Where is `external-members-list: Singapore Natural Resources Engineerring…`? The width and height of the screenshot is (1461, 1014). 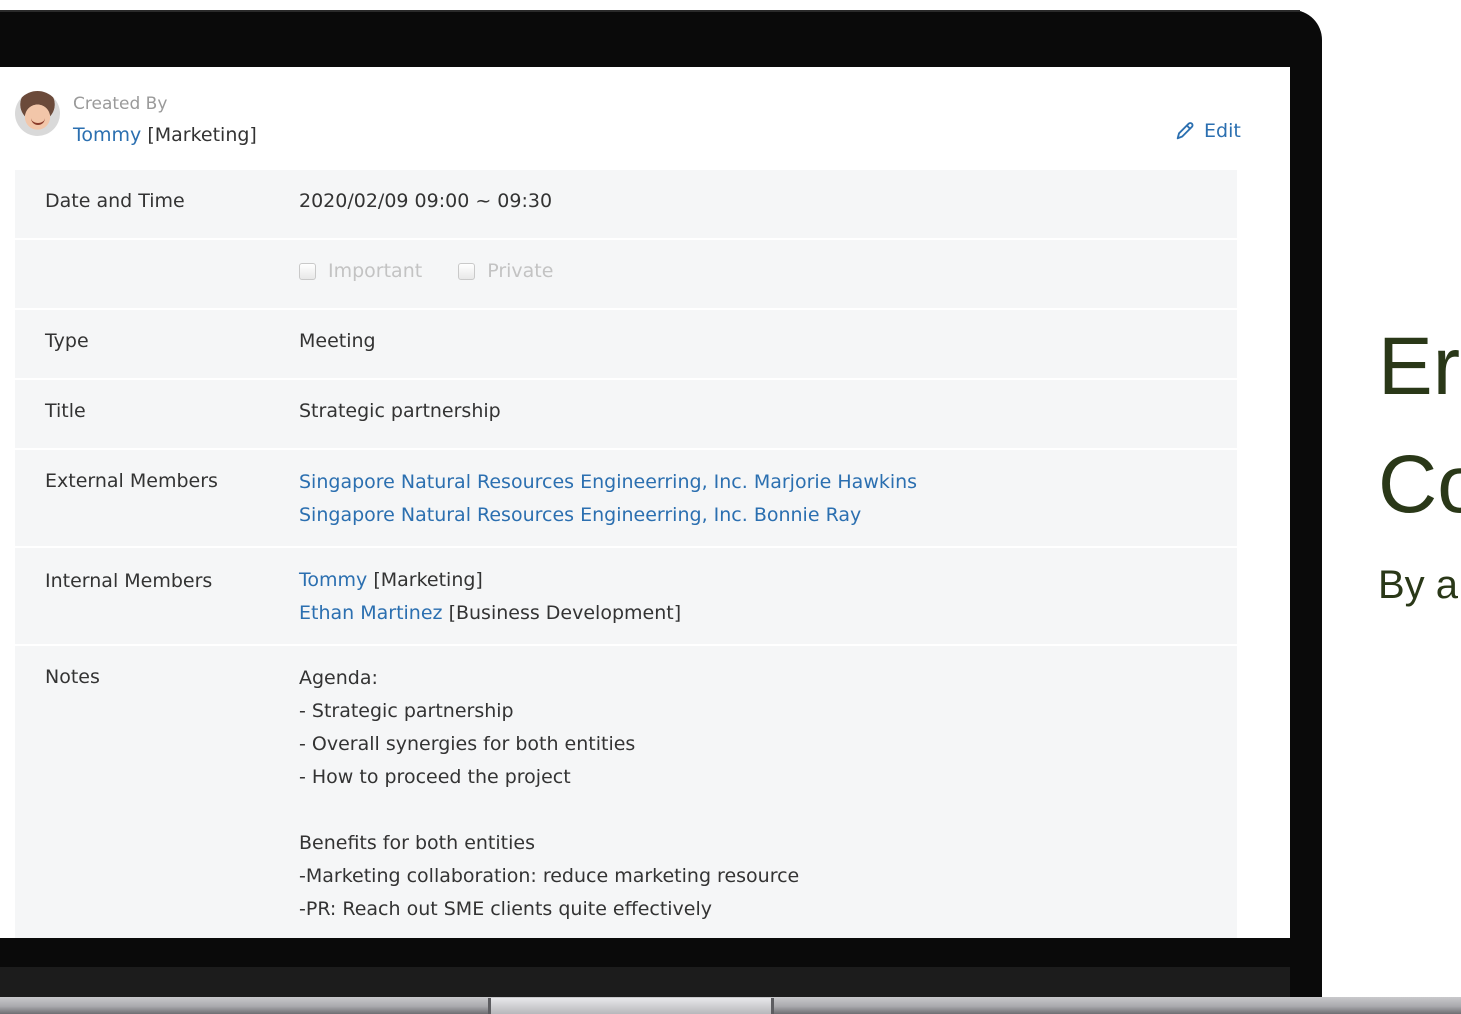
external-members-list: Singapore Natural Resources Engineerring… is located at coordinates (608, 499).